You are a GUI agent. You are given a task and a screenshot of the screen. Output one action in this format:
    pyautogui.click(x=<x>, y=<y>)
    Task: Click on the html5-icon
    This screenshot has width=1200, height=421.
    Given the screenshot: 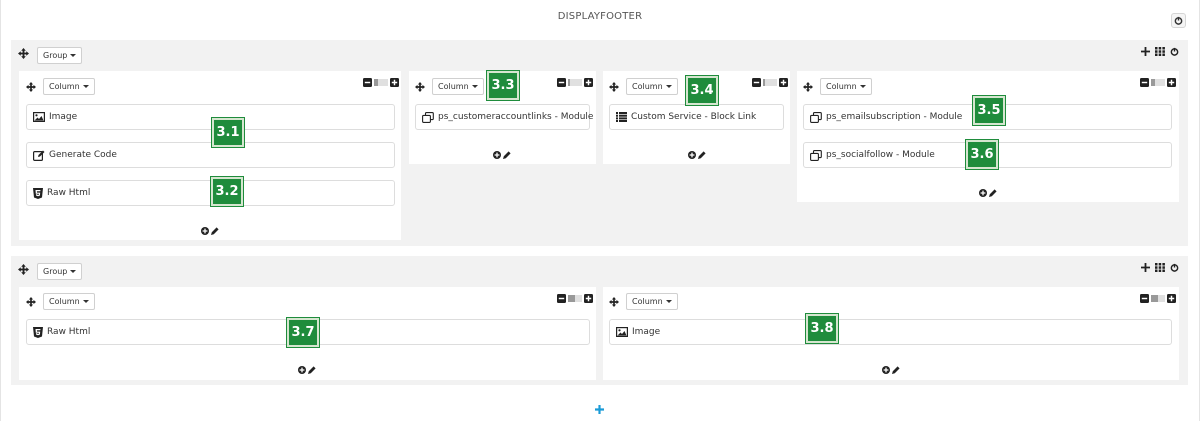 What is the action you would take?
    pyautogui.click(x=38, y=332)
    